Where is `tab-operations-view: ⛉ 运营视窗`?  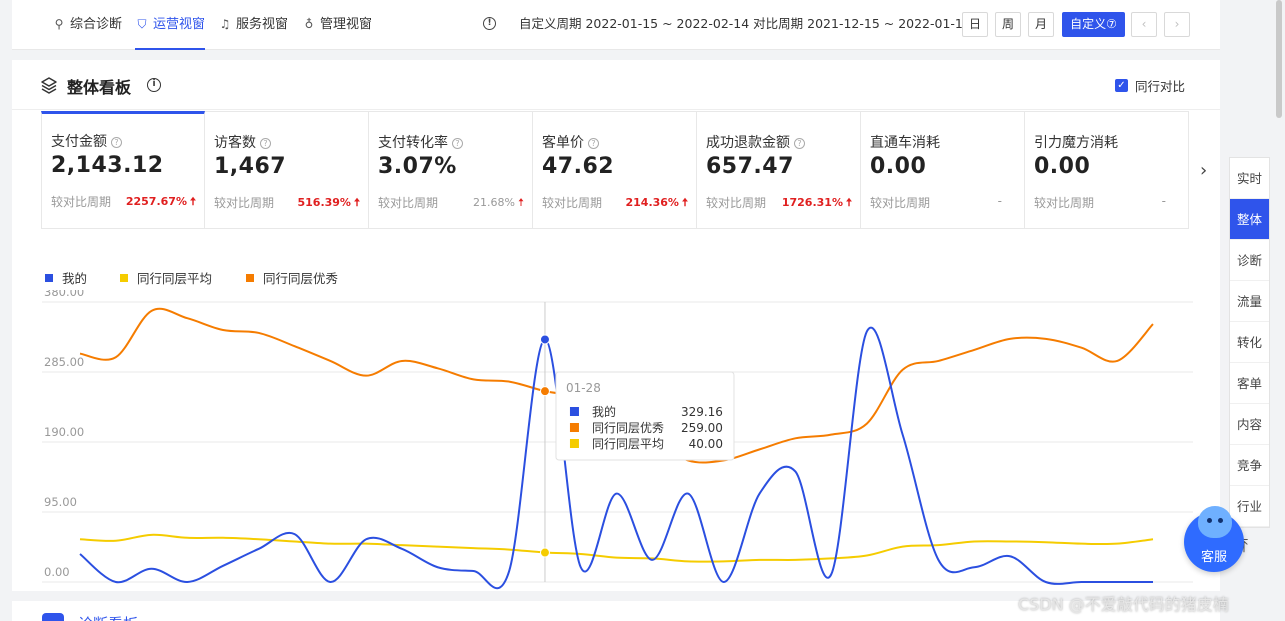 tab-operations-view: ⛉ 运营视窗 is located at coordinates (170, 25).